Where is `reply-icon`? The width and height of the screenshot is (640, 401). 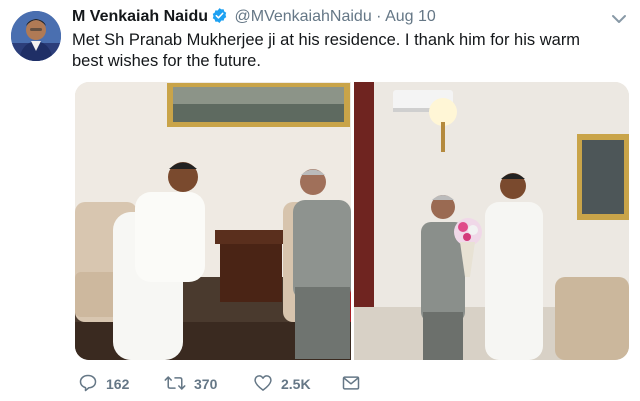
reply-icon is located at coordinates (92, 384).